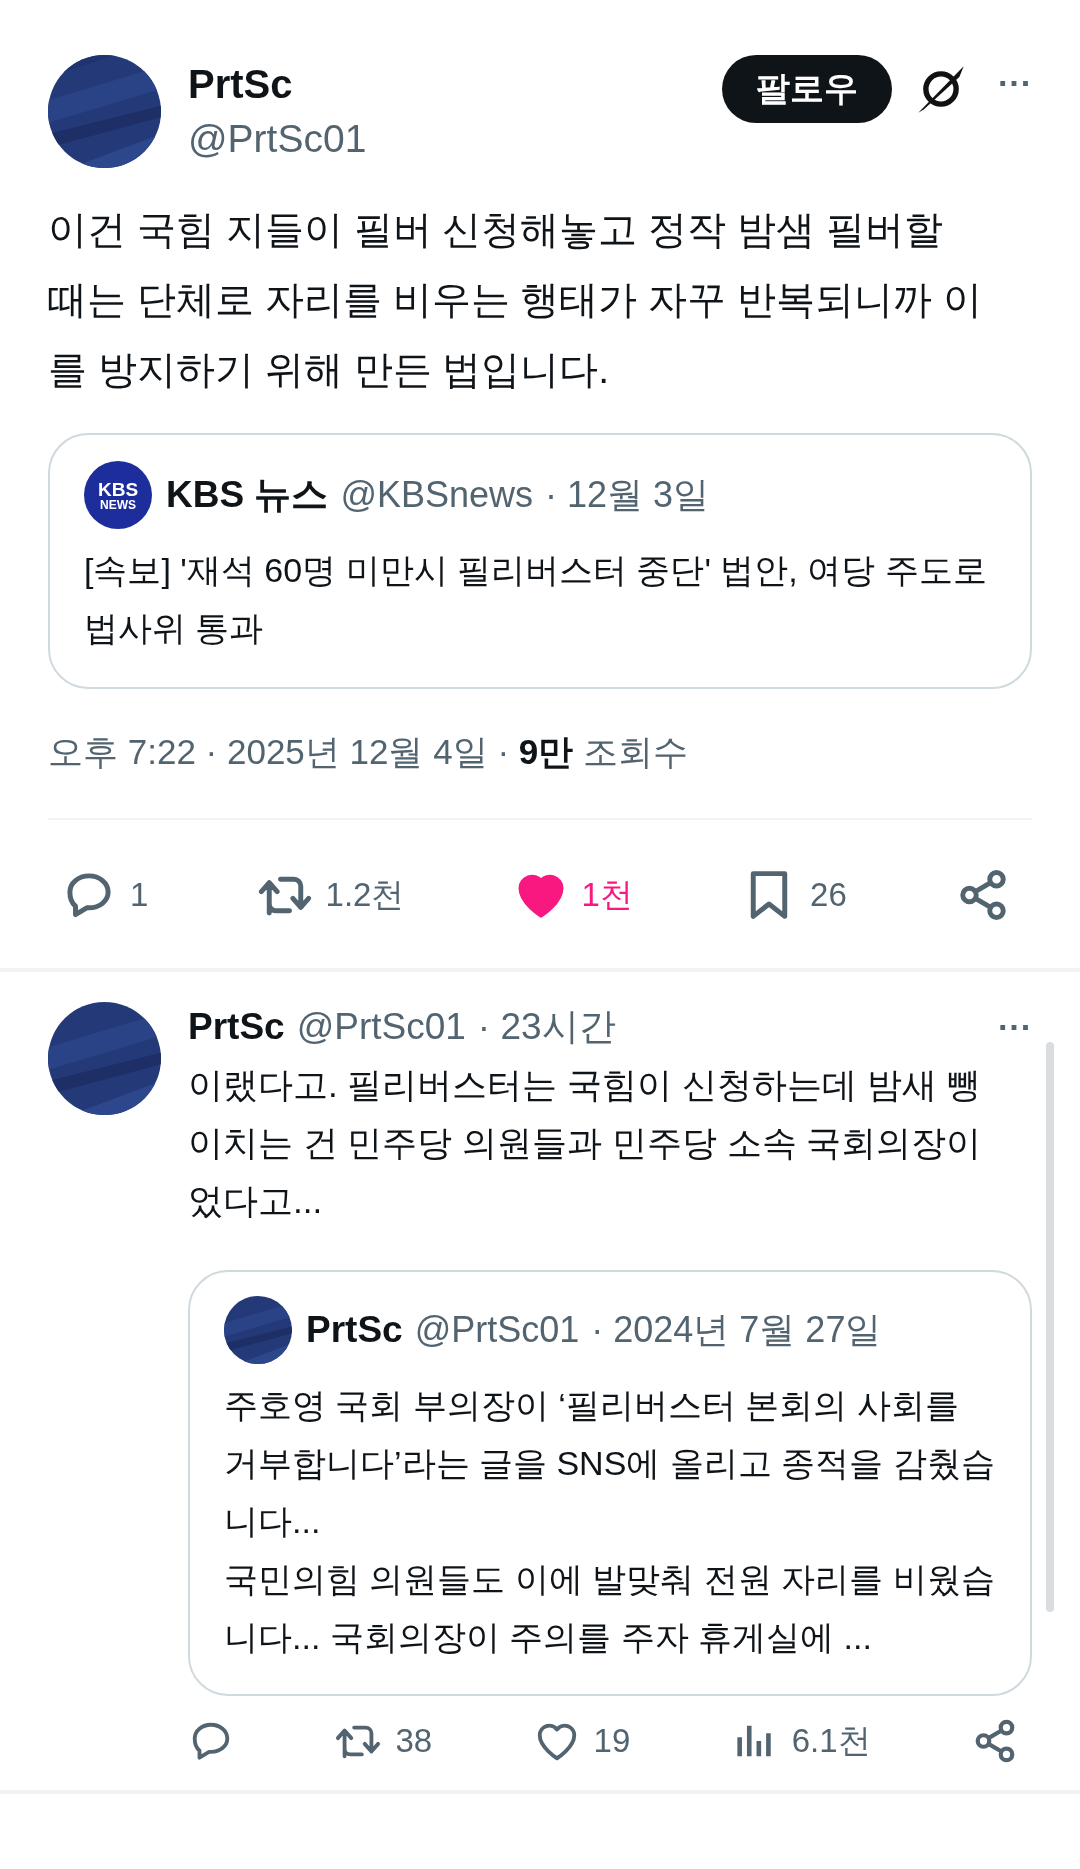 The width and height of the screenshot is (1080, 1869). What do you see at coordinates (536, 599) in the screenshot?
I see `quoted-text: [속보] '재석 60명 미만시 필리버스터 중단' 법안, 여당 주도로 법사위 통과` at bounding box center [536, 599].